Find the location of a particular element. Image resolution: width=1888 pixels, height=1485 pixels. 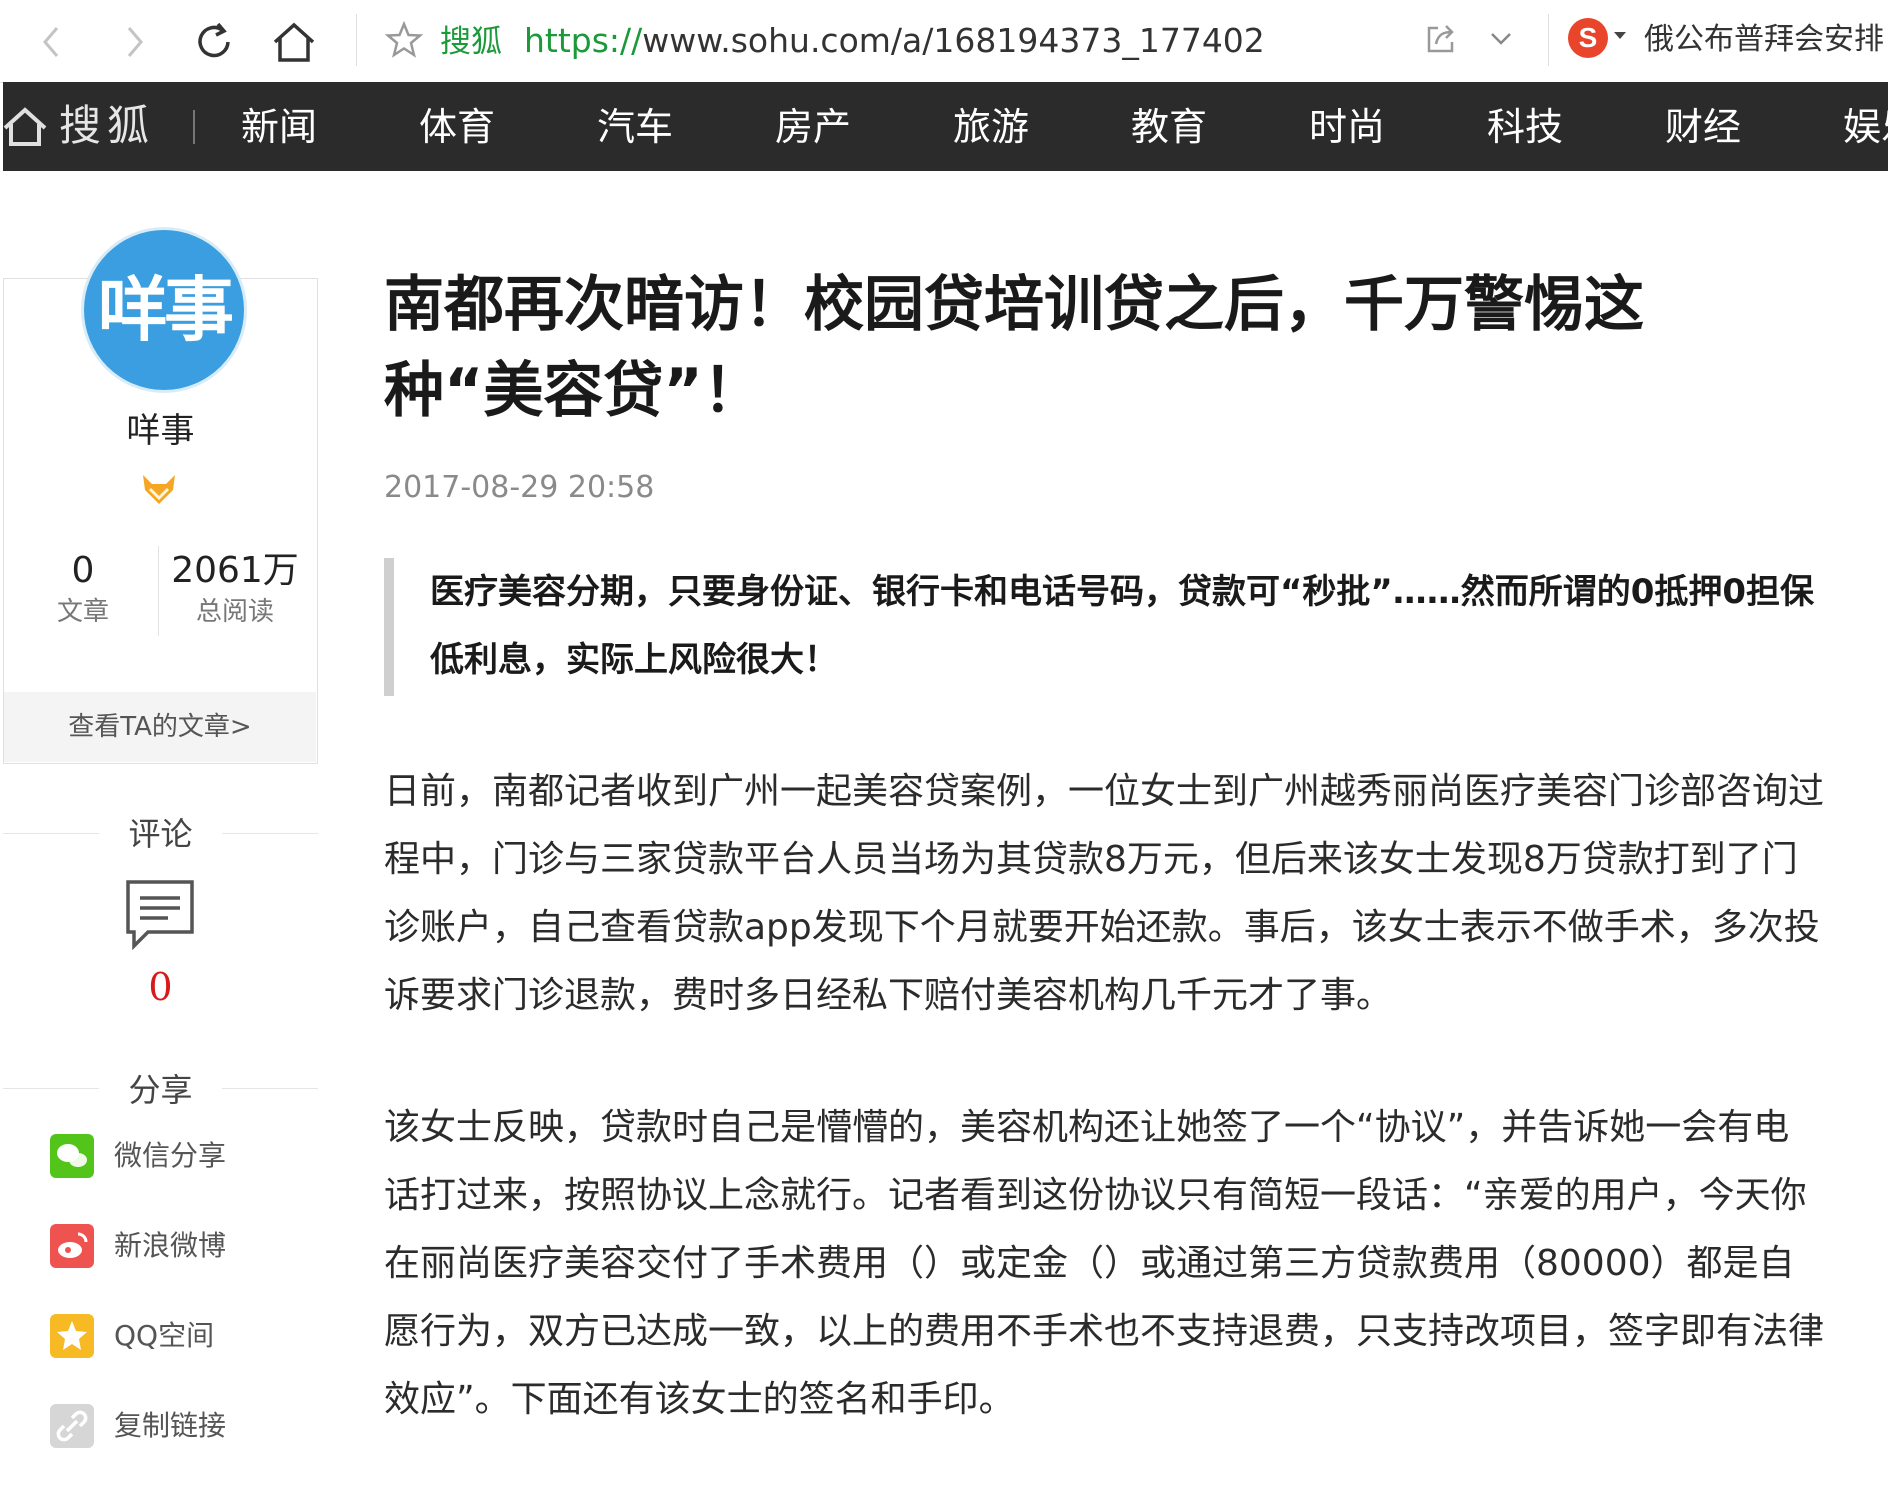

nav-item-house: 房产 is located at coordinates (813, 127).